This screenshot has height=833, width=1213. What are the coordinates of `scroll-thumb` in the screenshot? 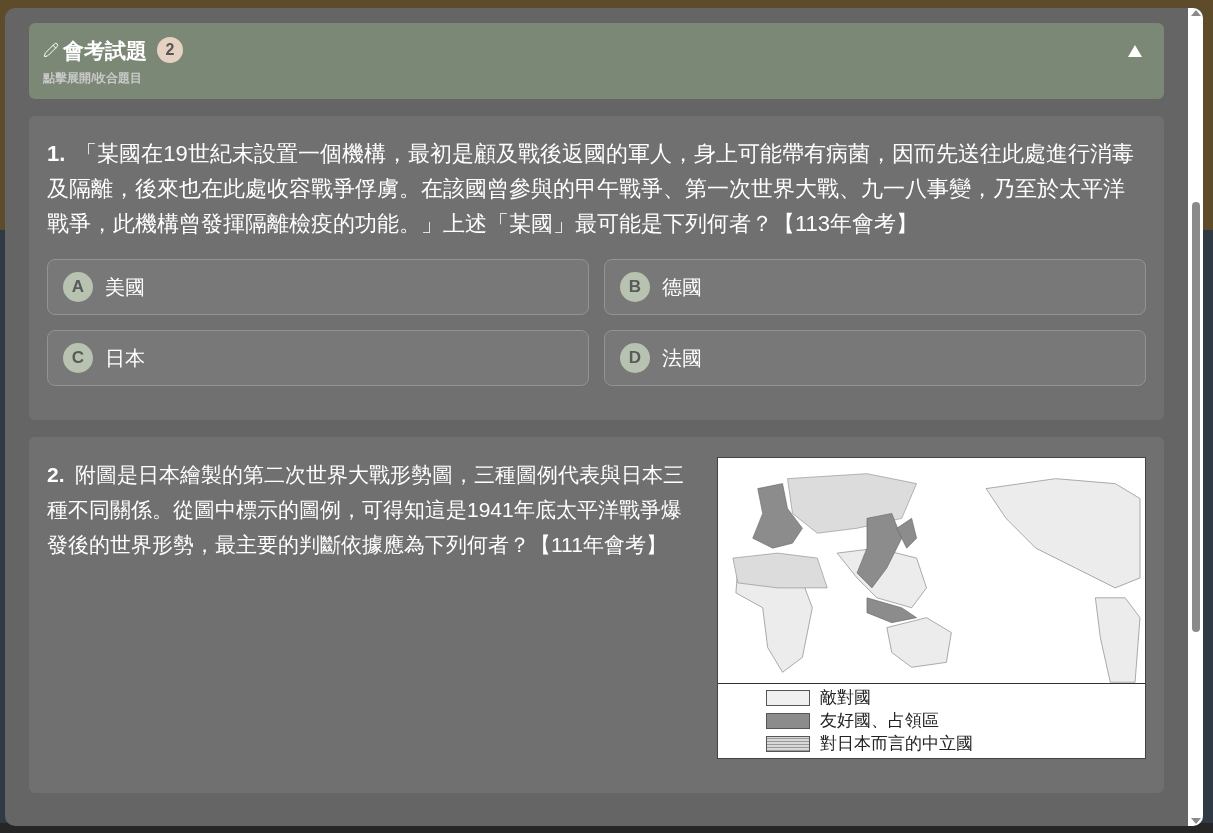 It's located at (1195, 417).